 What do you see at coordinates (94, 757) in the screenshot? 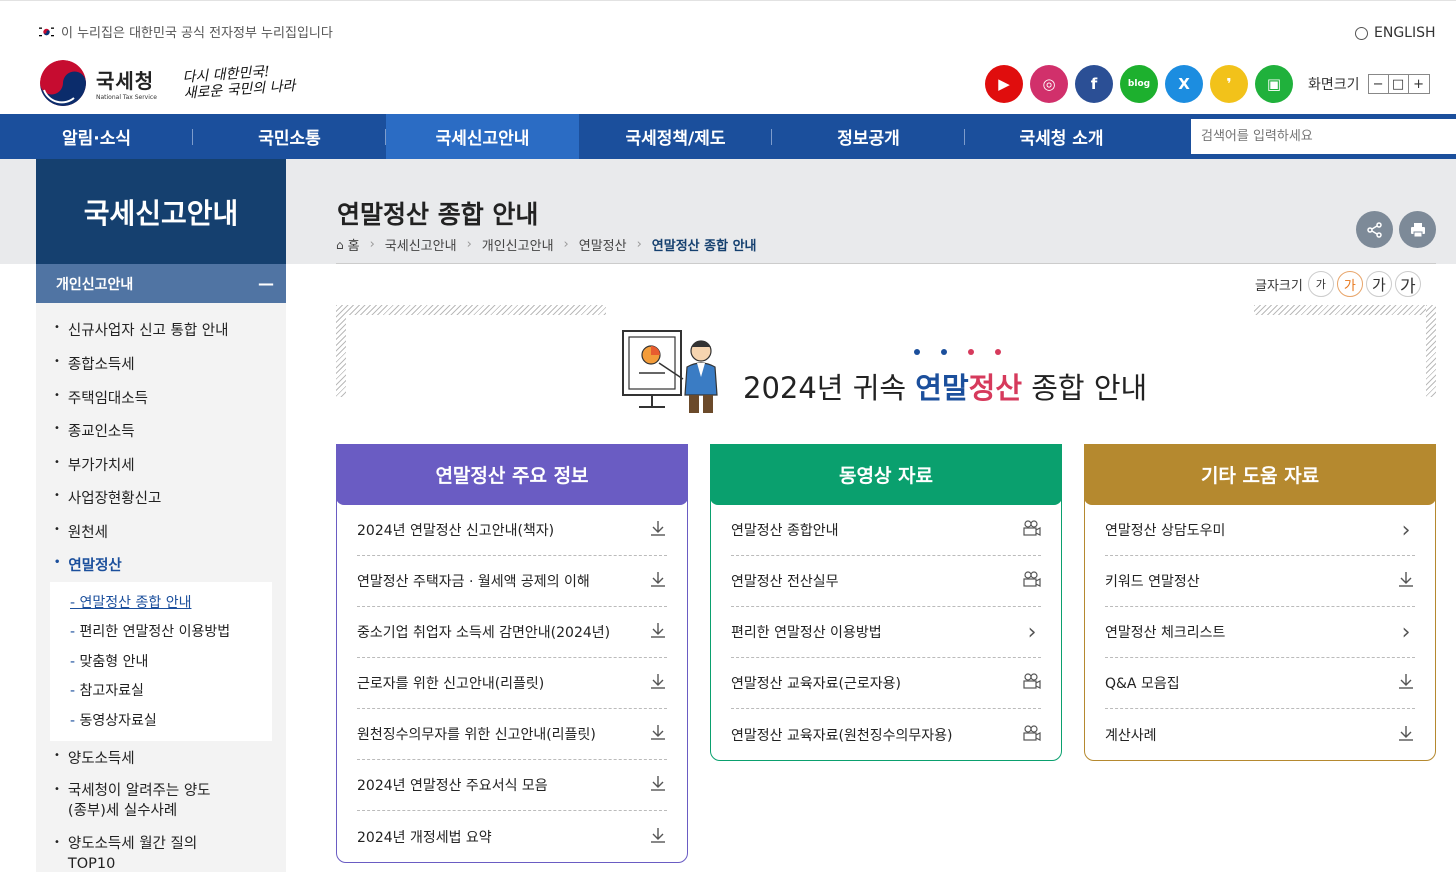
I see `sidebar-item: • 양도소득세` at bounding box center [94, 757].